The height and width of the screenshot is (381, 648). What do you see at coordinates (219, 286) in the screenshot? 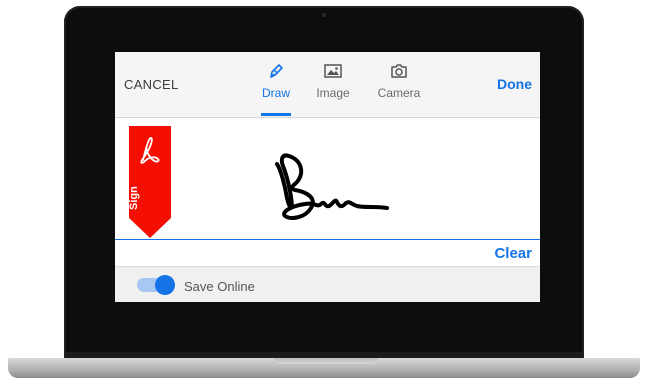
I see `save-online-label: Save Online` at bounding box center [219, 286].